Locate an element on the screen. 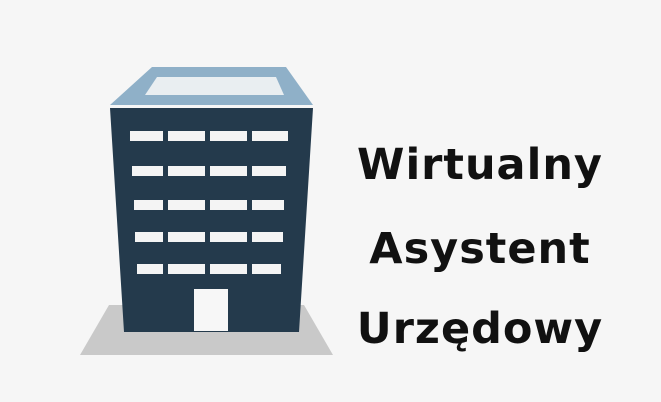 Image resolution: width=661 pixels, height=402 pixels. building-roof-glass is located at coordinates (214, 86).